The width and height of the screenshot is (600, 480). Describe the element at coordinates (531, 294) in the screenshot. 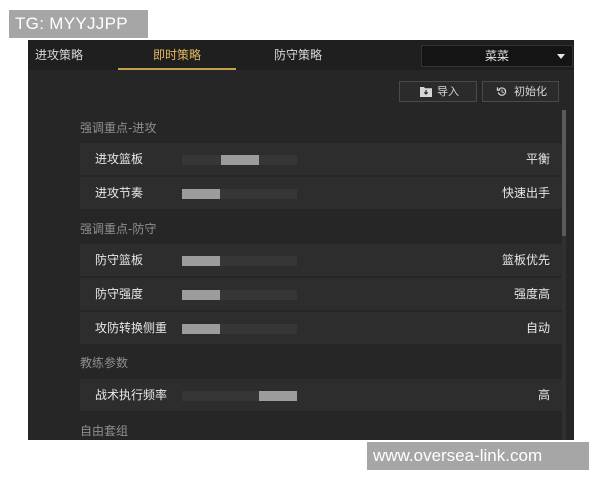

I see `setting-value: 强度高` at that location.